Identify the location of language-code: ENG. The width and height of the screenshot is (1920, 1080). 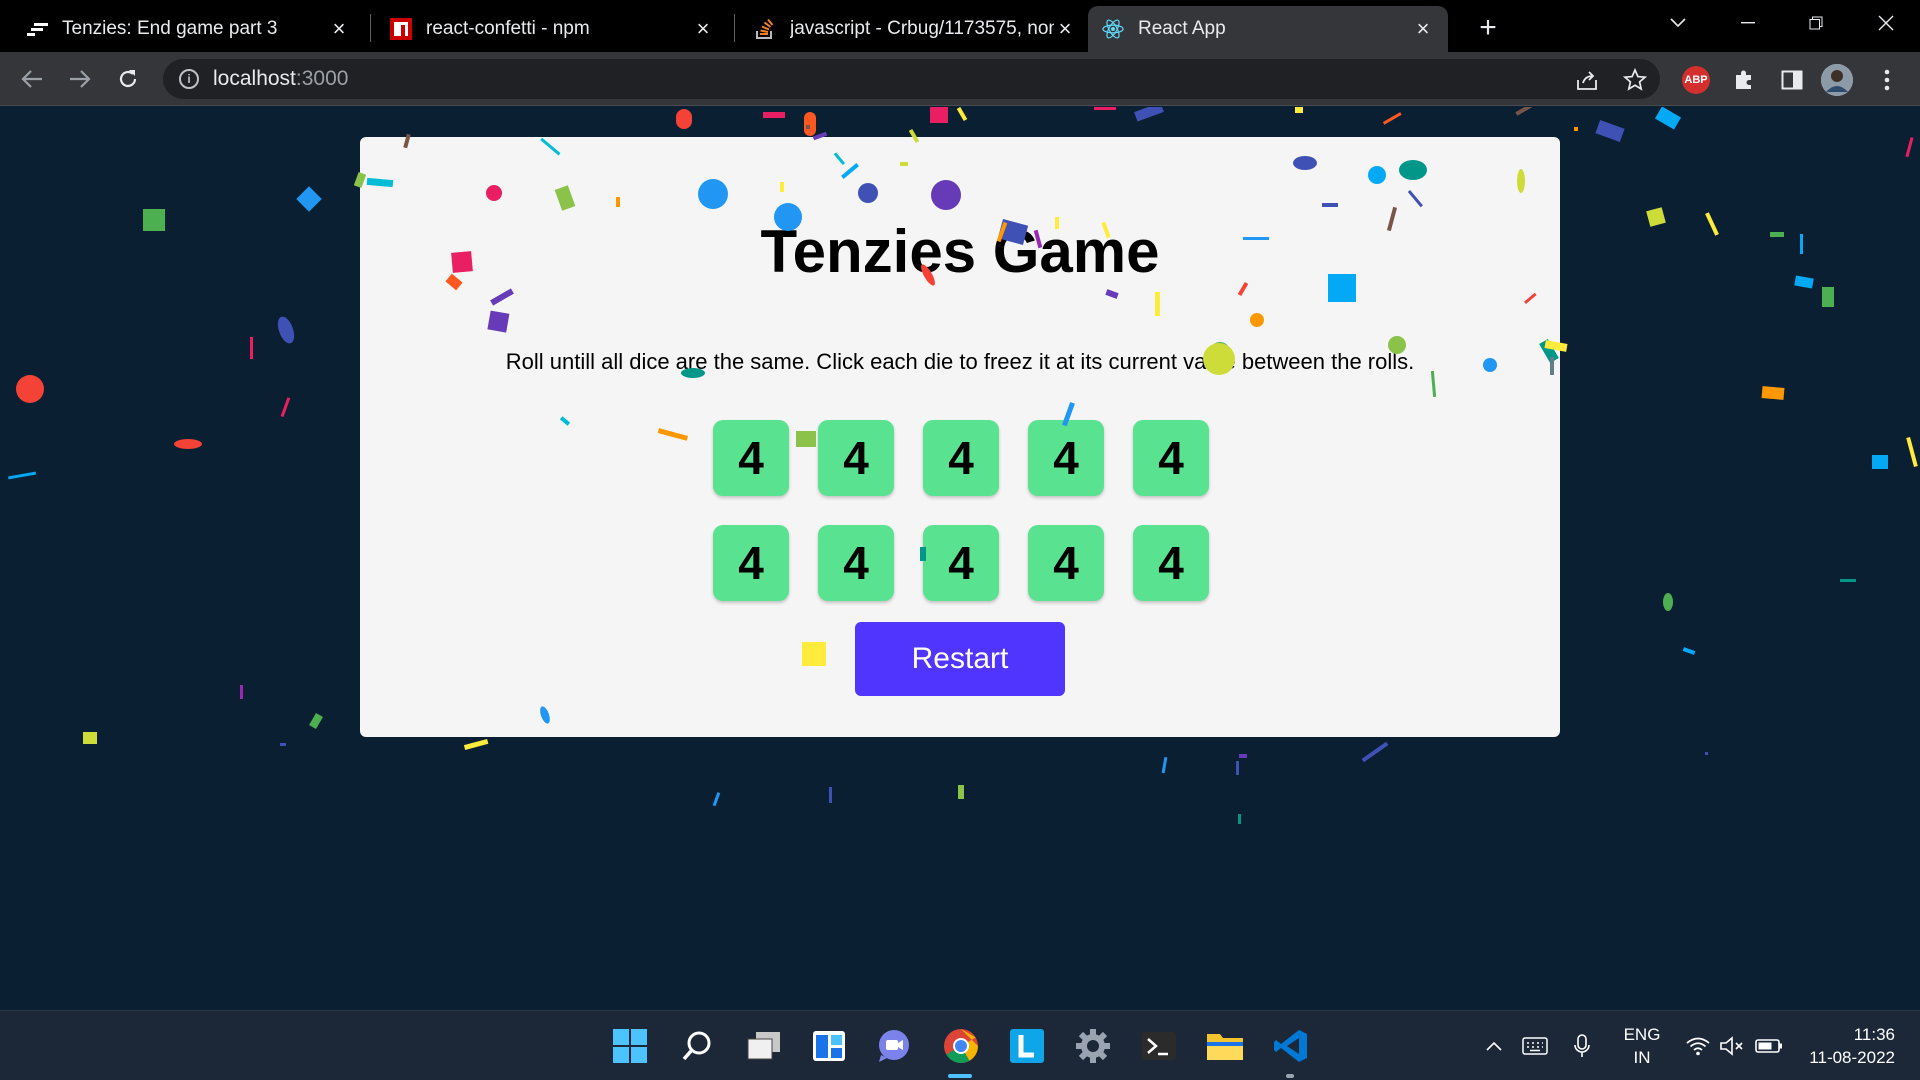
(1642, 1034).